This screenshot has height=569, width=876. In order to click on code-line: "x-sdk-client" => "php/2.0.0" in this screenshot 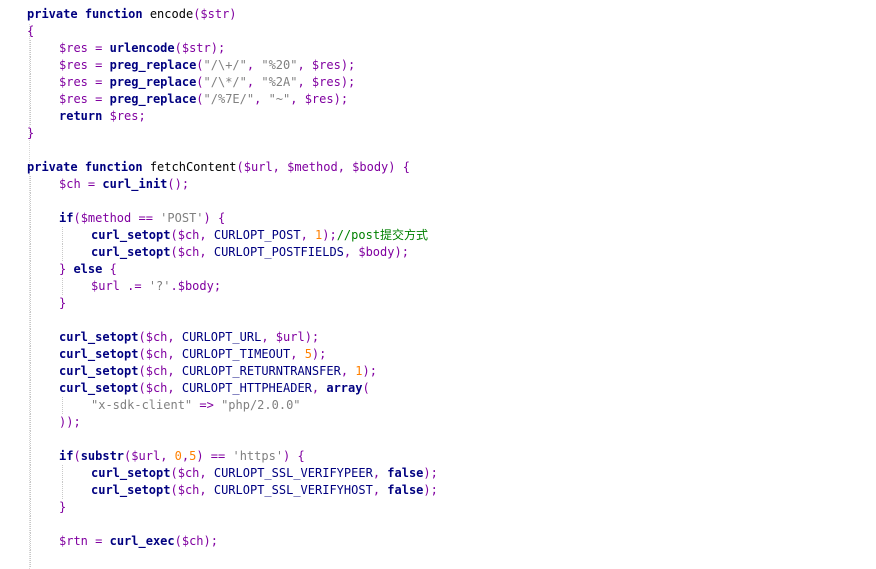, I will do `click(232, 405)`.